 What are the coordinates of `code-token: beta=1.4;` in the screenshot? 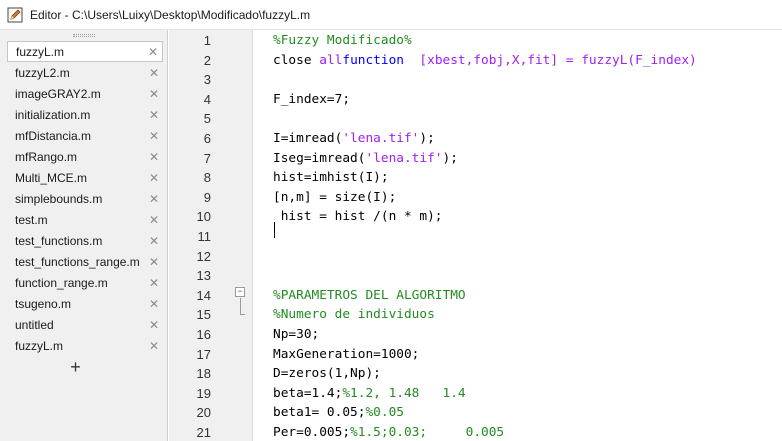 It's located at (308, 393).